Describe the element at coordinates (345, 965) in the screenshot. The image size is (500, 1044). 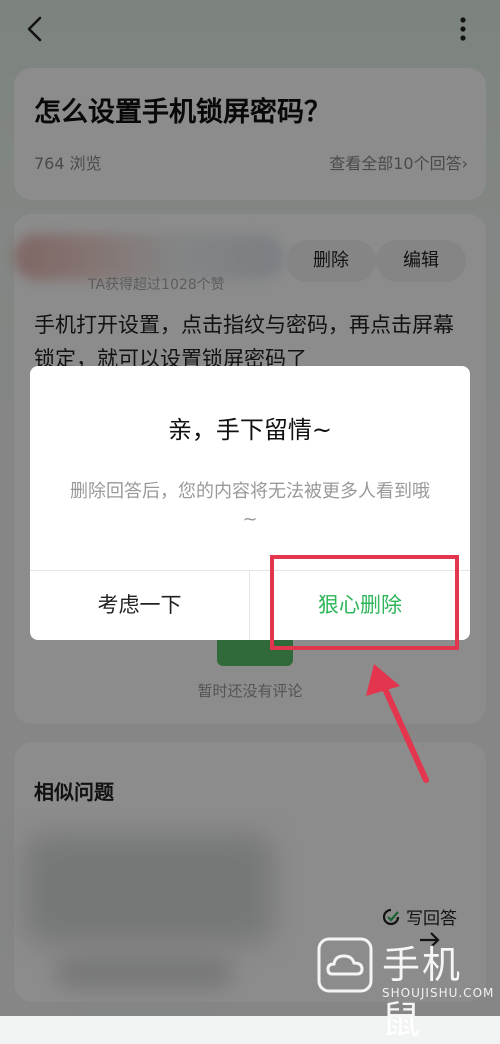
I see `watermark-cloud-icon` at that location.